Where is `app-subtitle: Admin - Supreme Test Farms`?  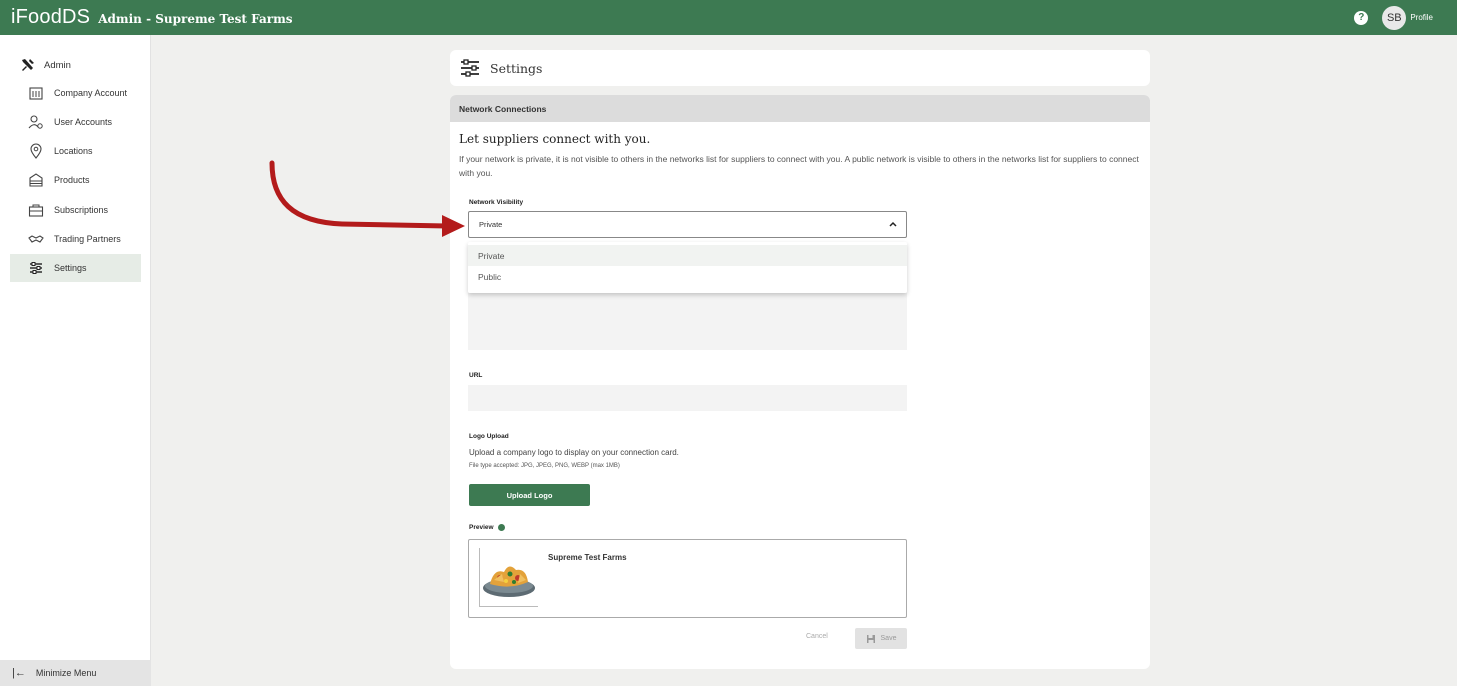
app-subtitle: Admin - Supreme Test Farms is located at coordinates (195, 19).